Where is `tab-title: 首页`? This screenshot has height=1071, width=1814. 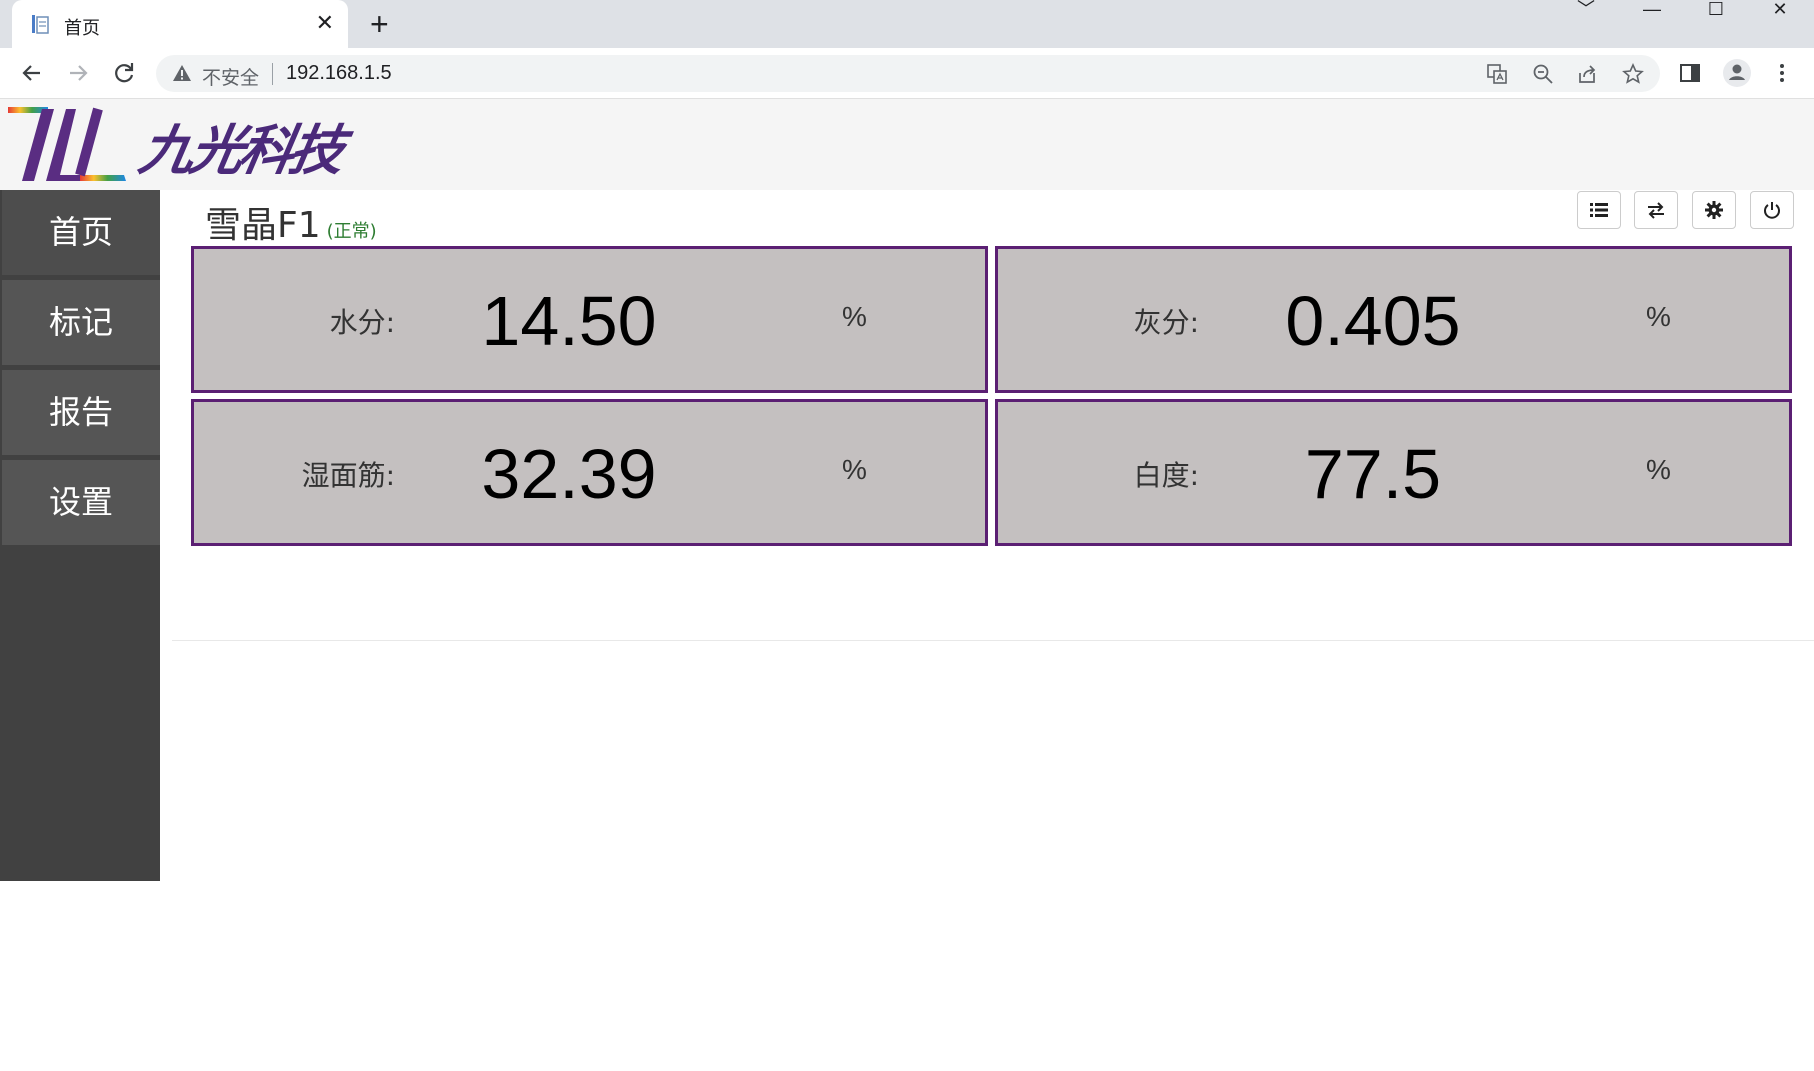
tab-title: 首页 is located at coordinates (82, 28).